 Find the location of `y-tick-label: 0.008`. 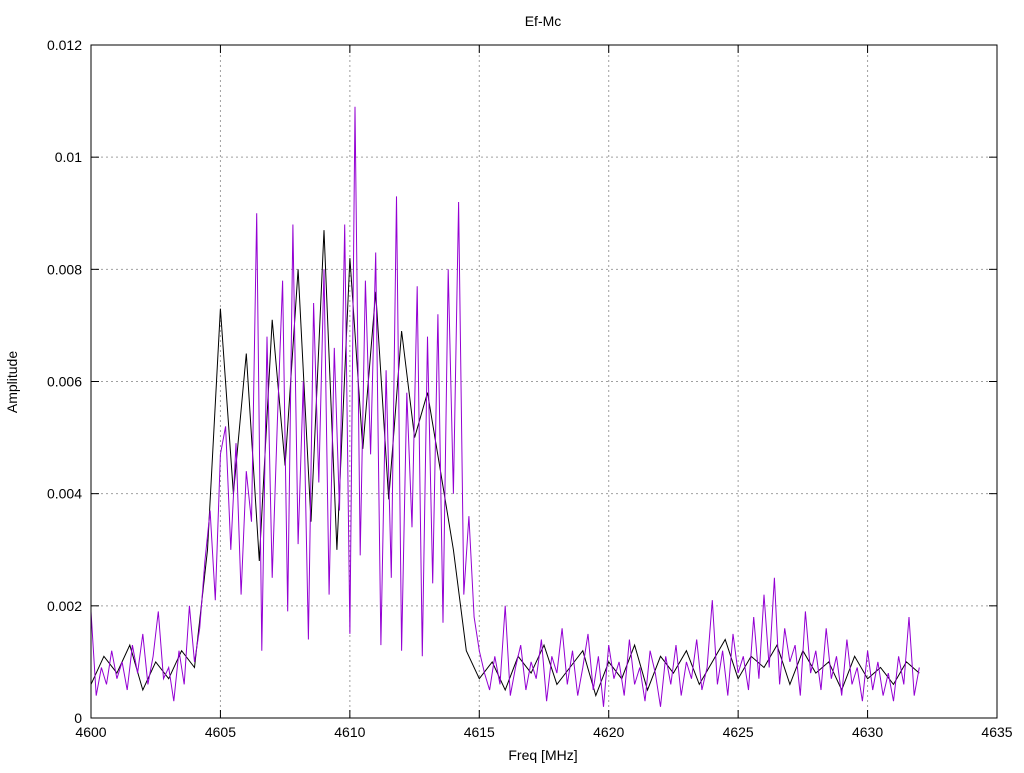

y-tick-label: 0.008 is located at coordinates (64, 269).